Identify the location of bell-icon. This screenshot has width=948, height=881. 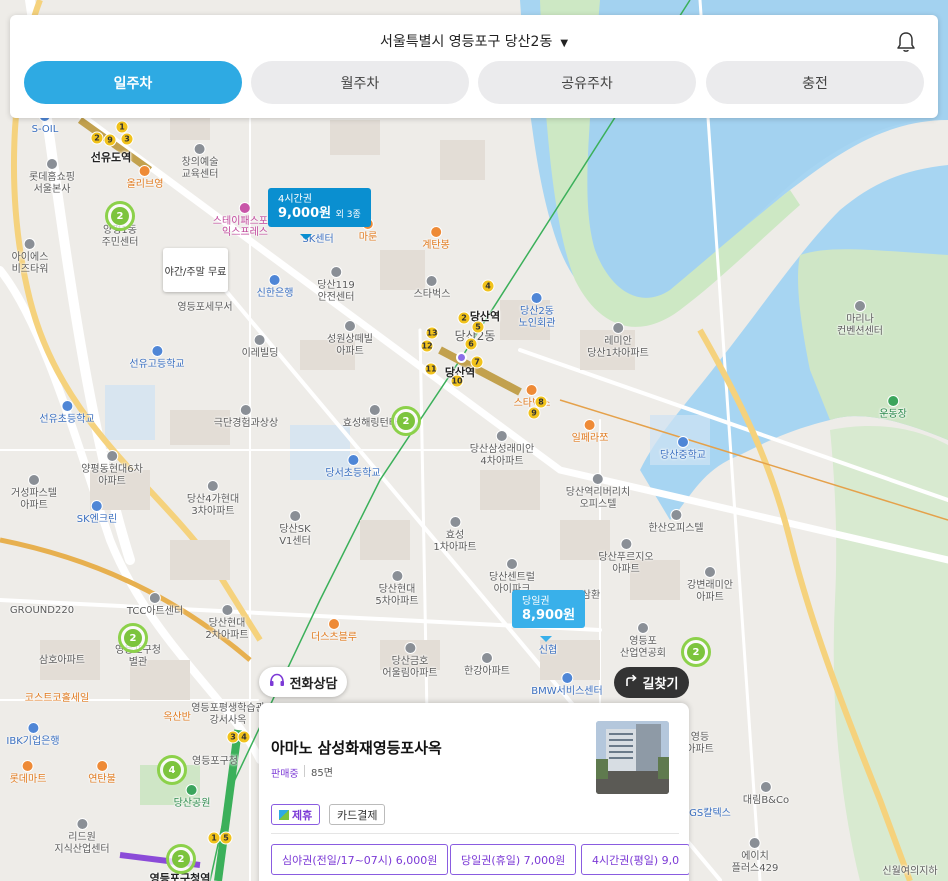
(906, 42).